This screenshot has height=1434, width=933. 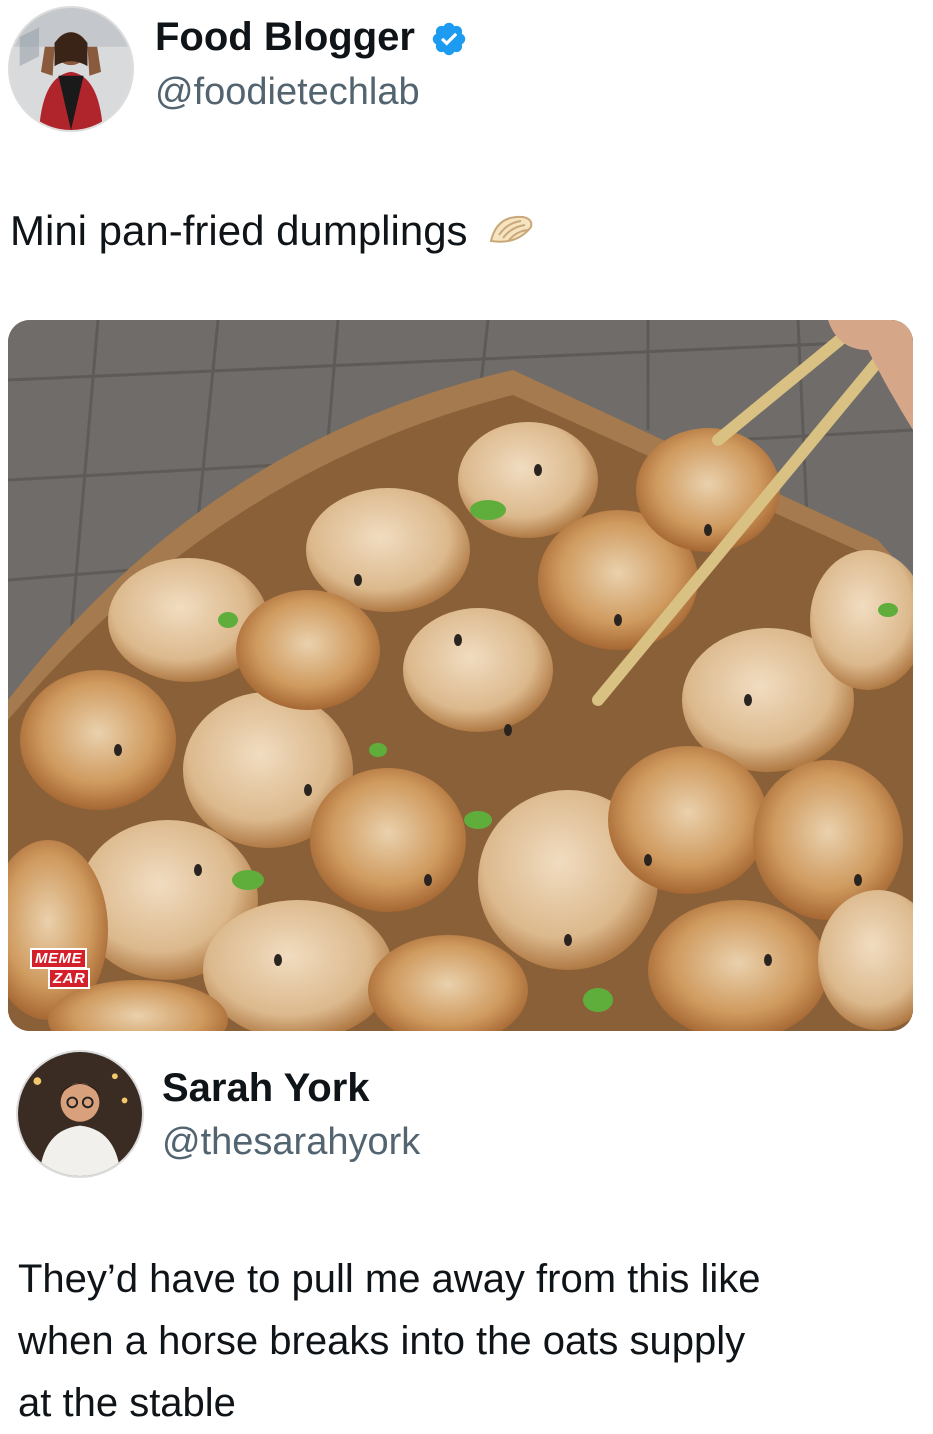 What do you see at coordinates (287, 92) in the screenshot?
I see `author-handle: @foodietechlab` at bounding box center [287, 92].